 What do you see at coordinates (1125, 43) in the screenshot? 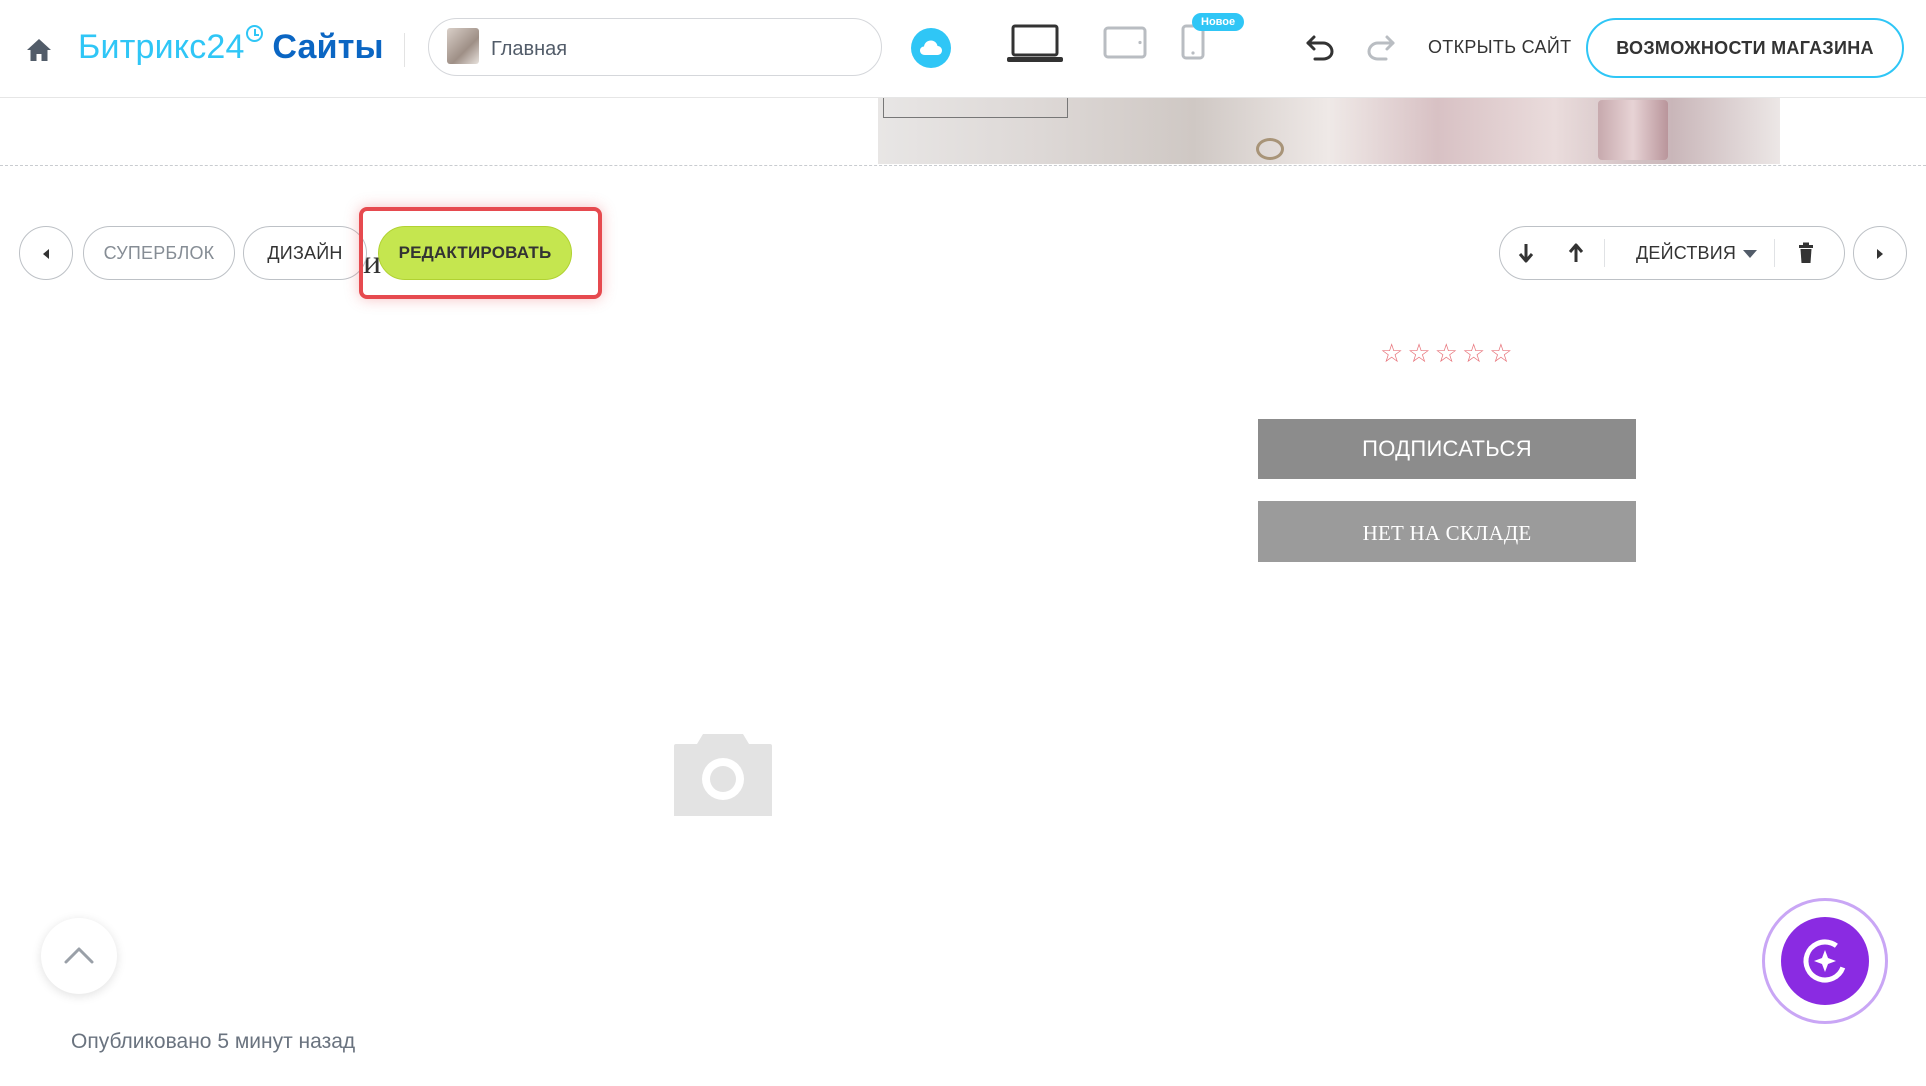
I see `tablet-icon` at bounding box center [1125, 43].